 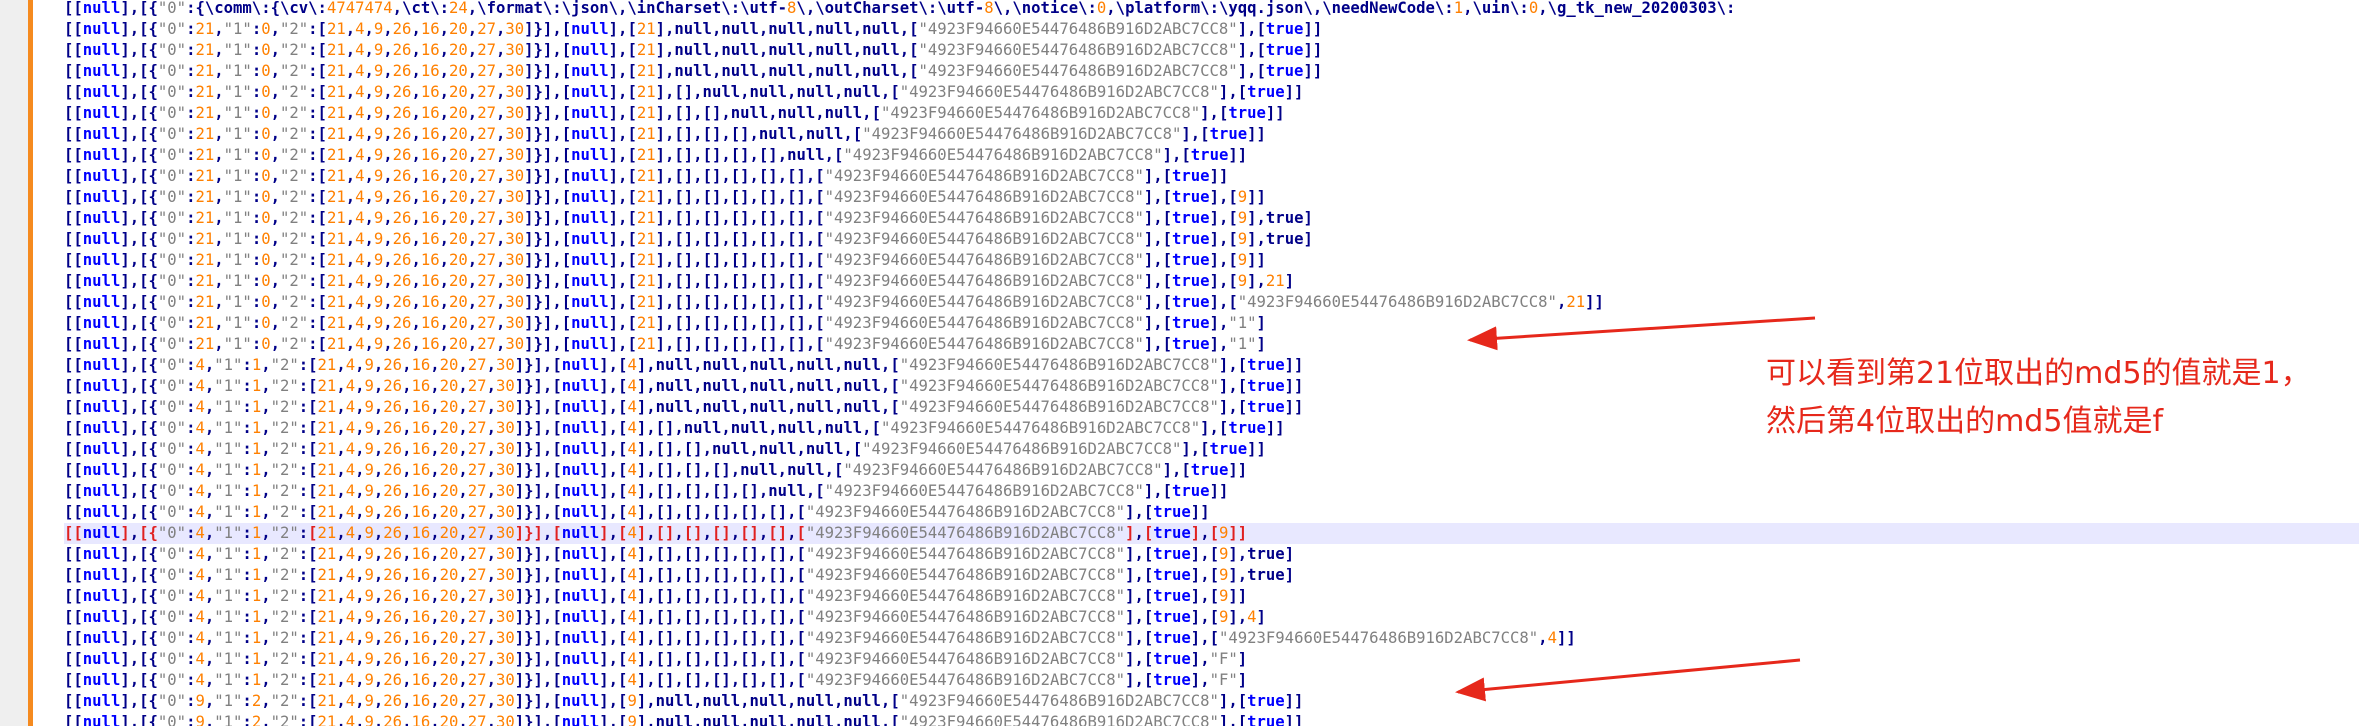 What do you see at coordinates (1965, 421) in the screenshot?
I see `annotation-line-2: 然后第4位取出的md5值就是f` at bounding box center [1965, 421].